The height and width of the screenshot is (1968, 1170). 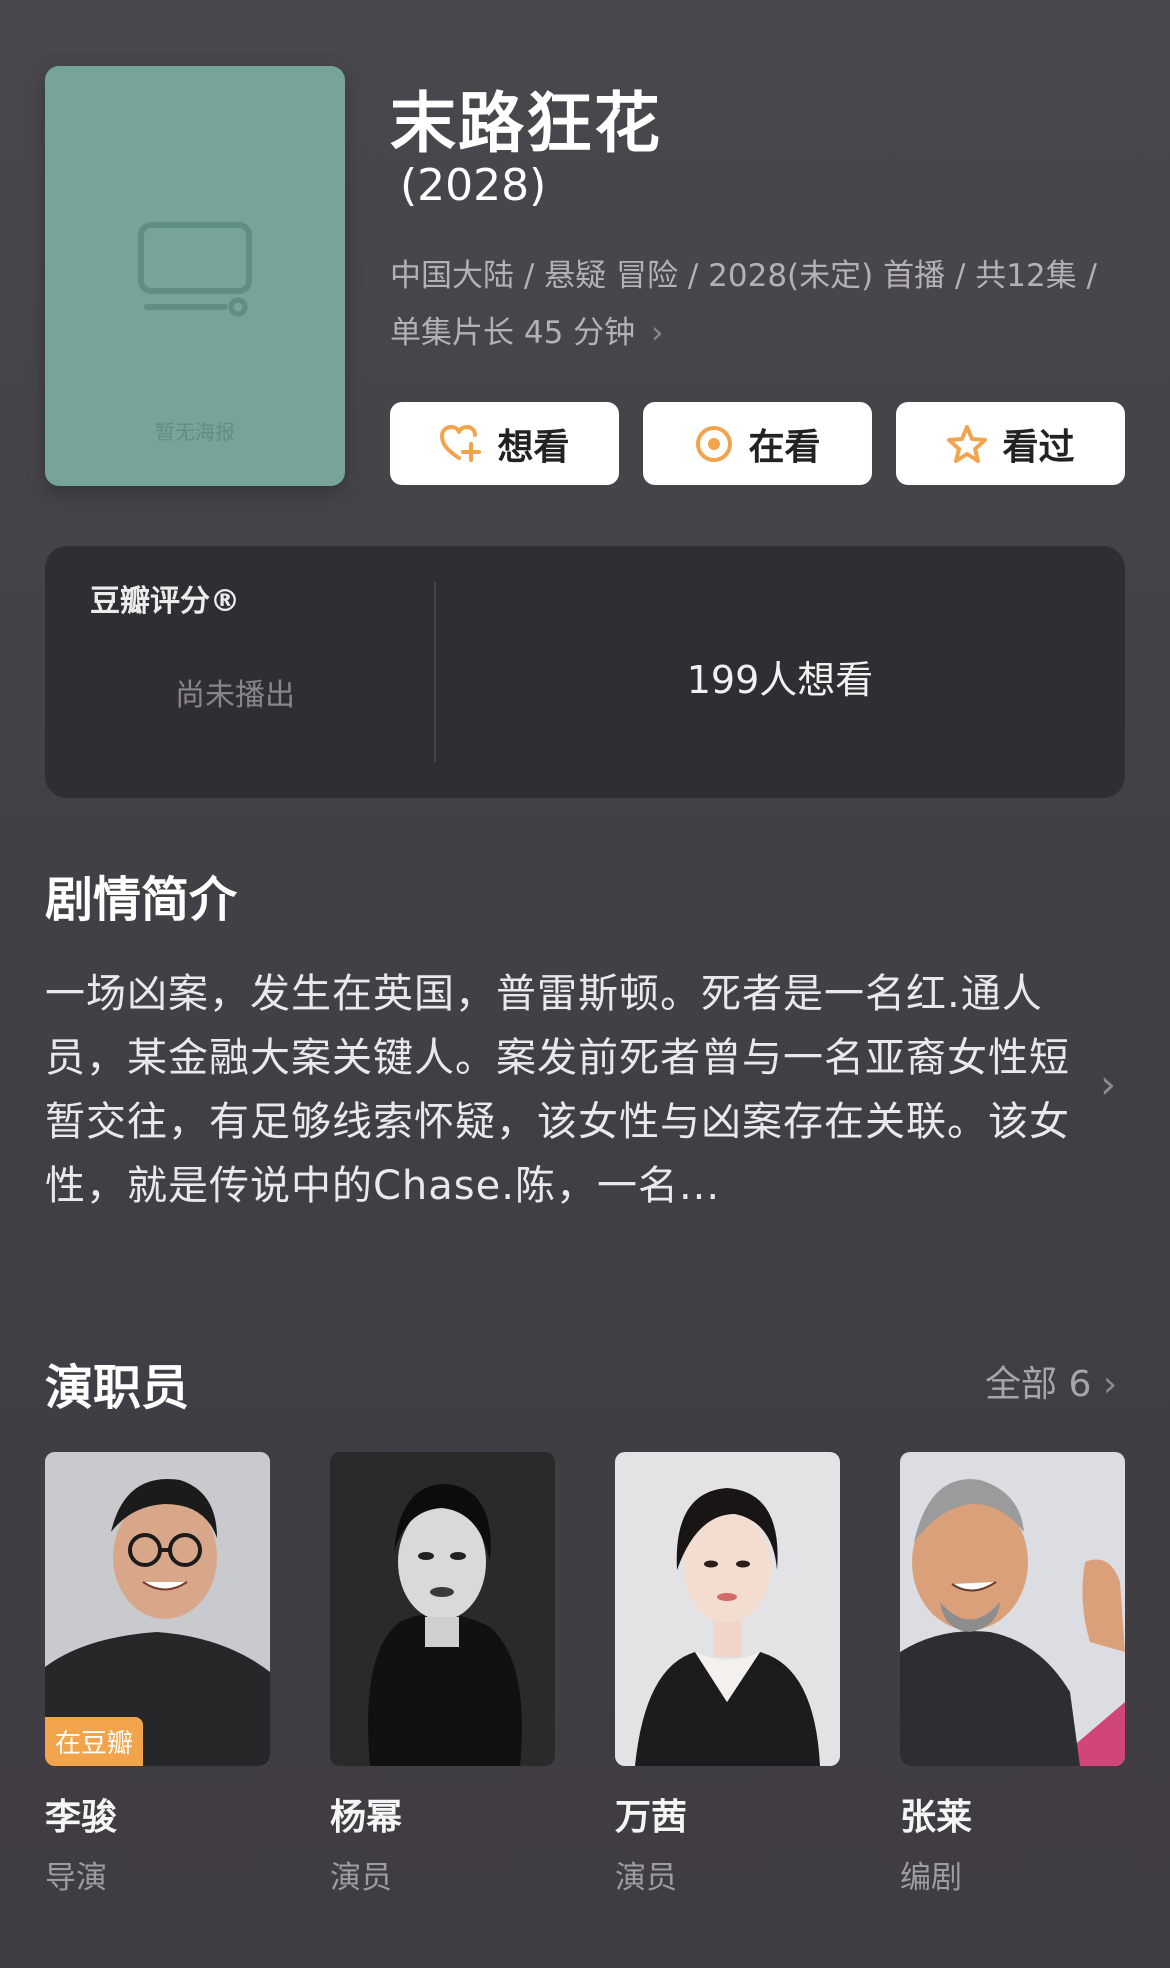 I want to click on rating-label: 豆瓣评分®, so click(x=165, y=601).